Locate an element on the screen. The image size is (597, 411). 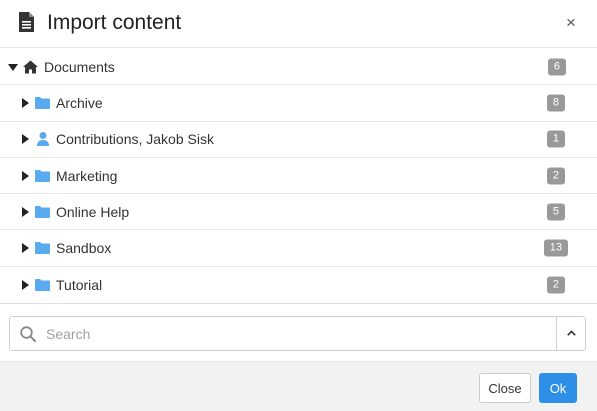
item-count-badge: 1 is located at coordinates (555, 139).